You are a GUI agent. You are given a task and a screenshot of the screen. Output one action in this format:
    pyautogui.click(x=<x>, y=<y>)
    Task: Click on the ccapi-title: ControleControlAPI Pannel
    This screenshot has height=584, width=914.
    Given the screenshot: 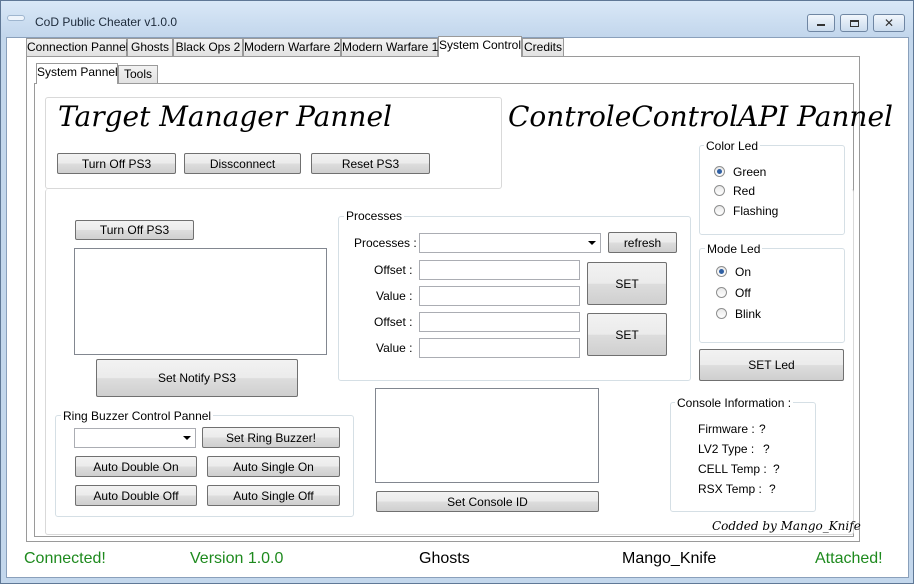 What is the action you would take?
    pyautogui.click(x=700, y=116)
    